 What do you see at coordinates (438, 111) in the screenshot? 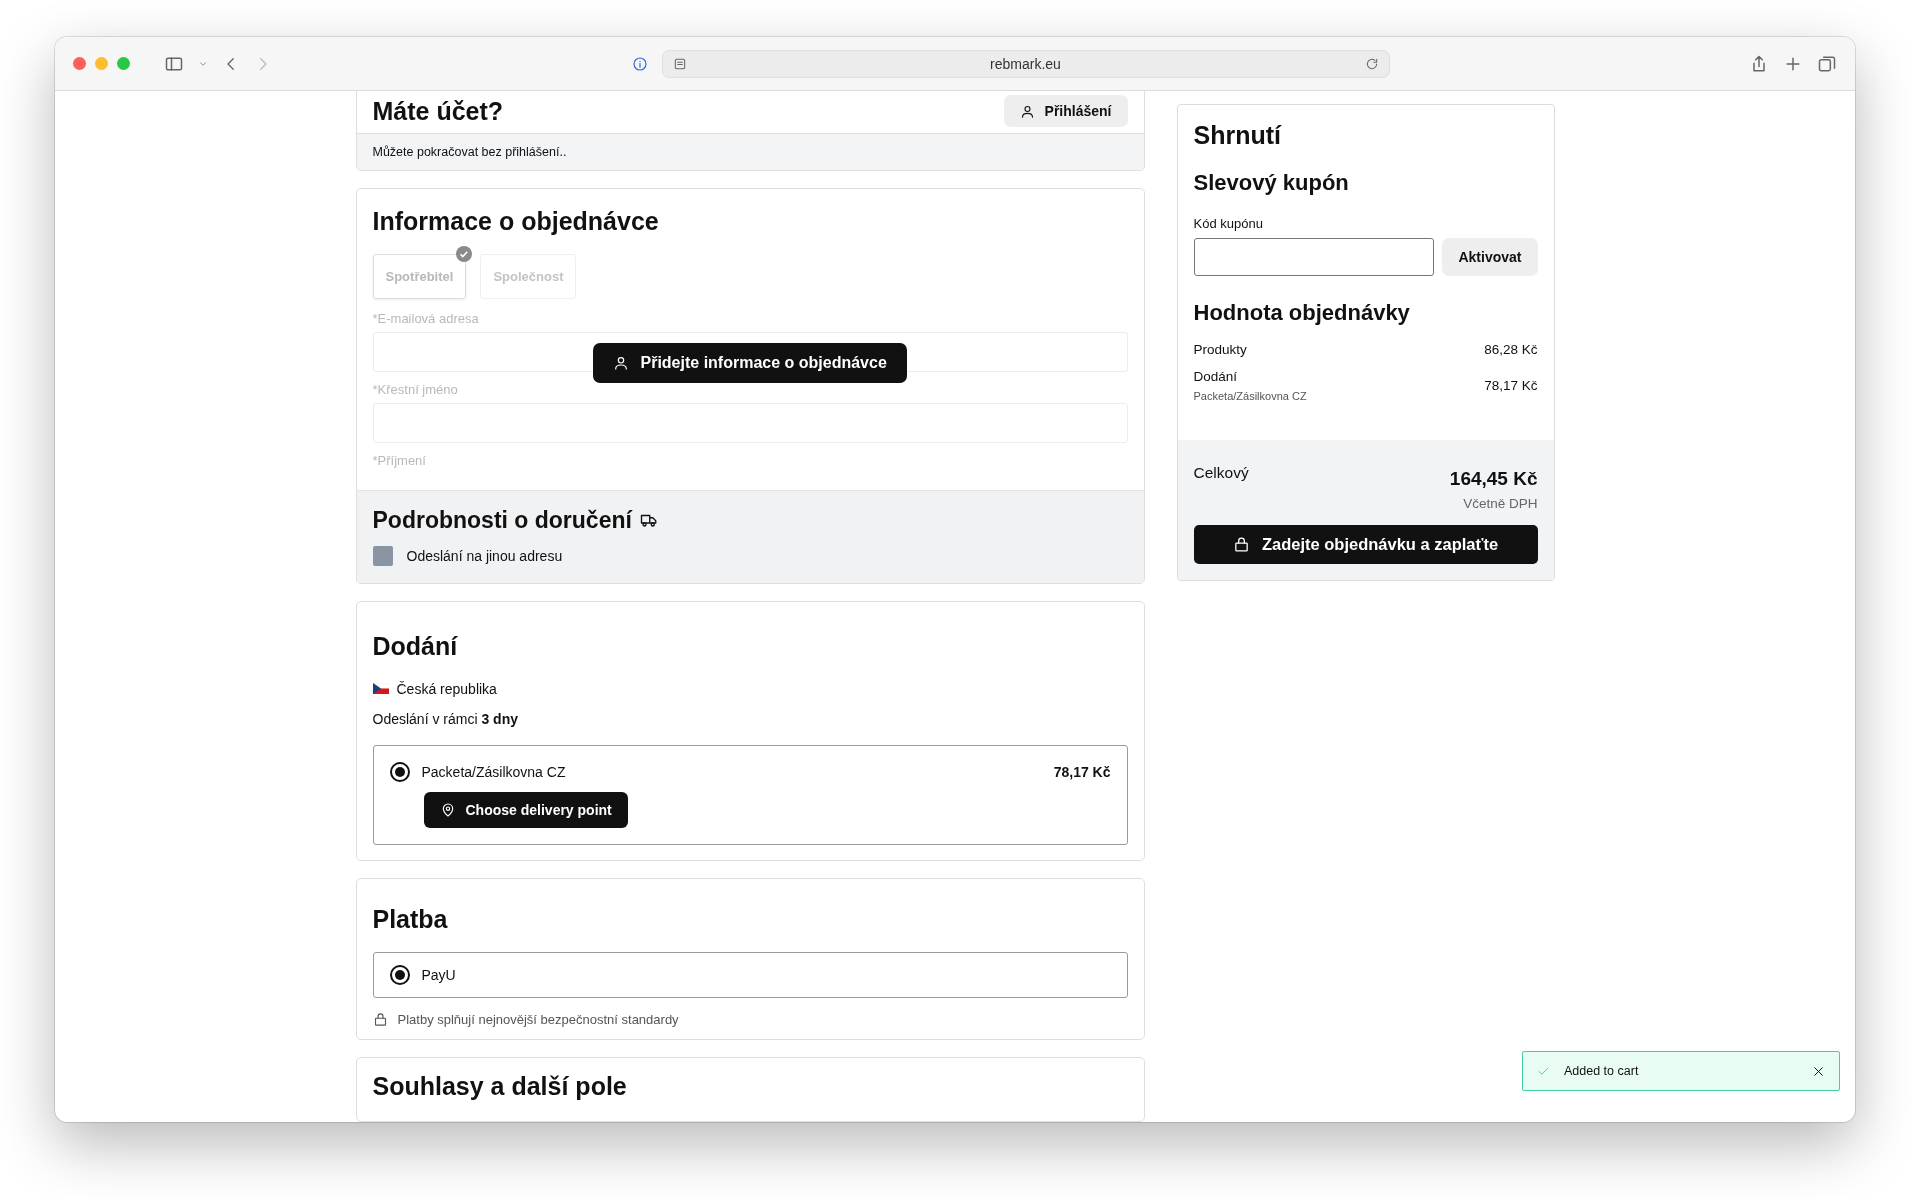
I see `card-title: Máte účet?` at bounding box center [438, 111].